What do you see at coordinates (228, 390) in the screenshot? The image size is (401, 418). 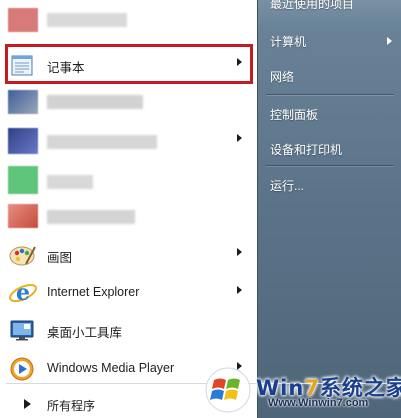 I see `windows-logo-icon` at bounding box center [228, 390].